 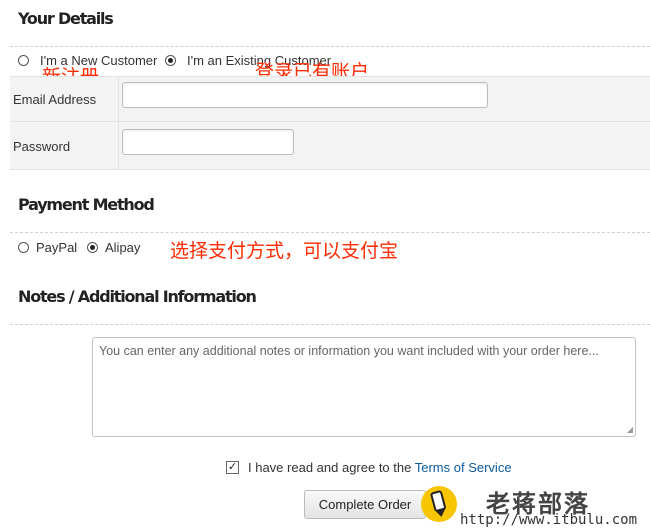 What do you see at coordinates (23, 247) in the screenshot?
I see `paypal-radio` at bounding box center [23, 247].